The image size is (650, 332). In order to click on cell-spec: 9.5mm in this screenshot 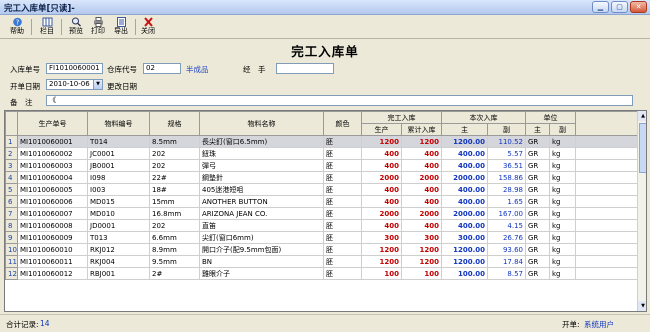, I will do `click(174, 261)`.